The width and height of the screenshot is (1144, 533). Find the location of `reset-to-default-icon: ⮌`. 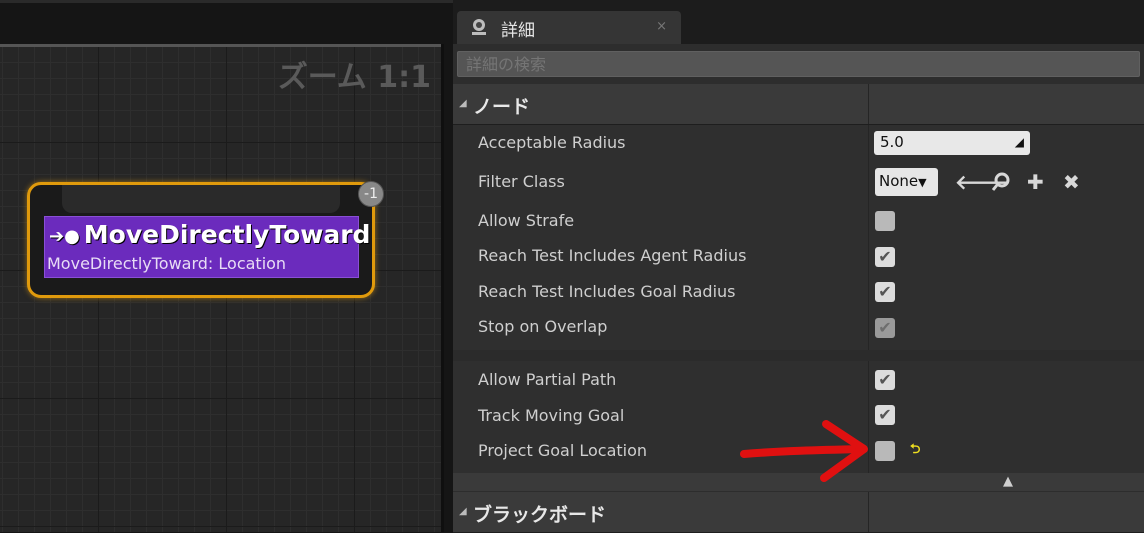

reset-to-default-icon: ⮌ is located at coordinates (915, 451).